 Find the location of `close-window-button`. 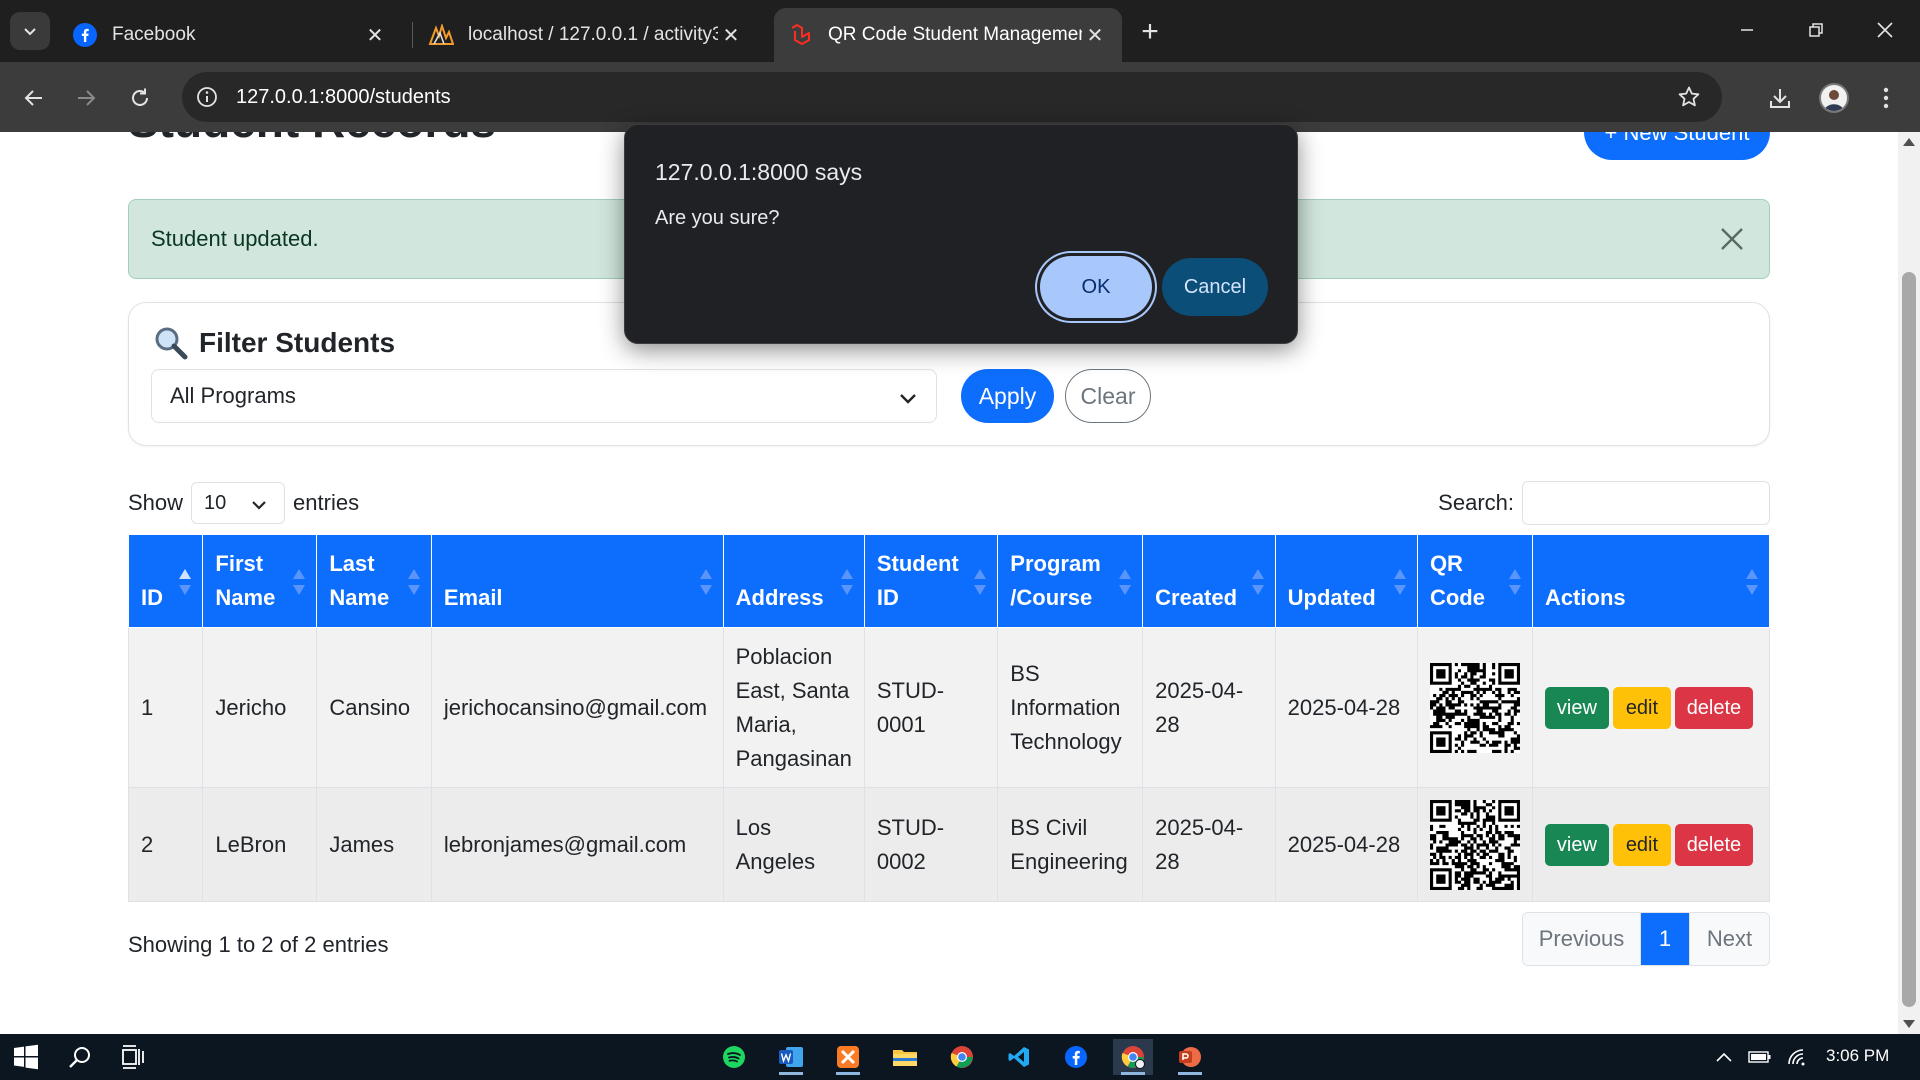

close-window-button is located at coordinates (1885, 30).